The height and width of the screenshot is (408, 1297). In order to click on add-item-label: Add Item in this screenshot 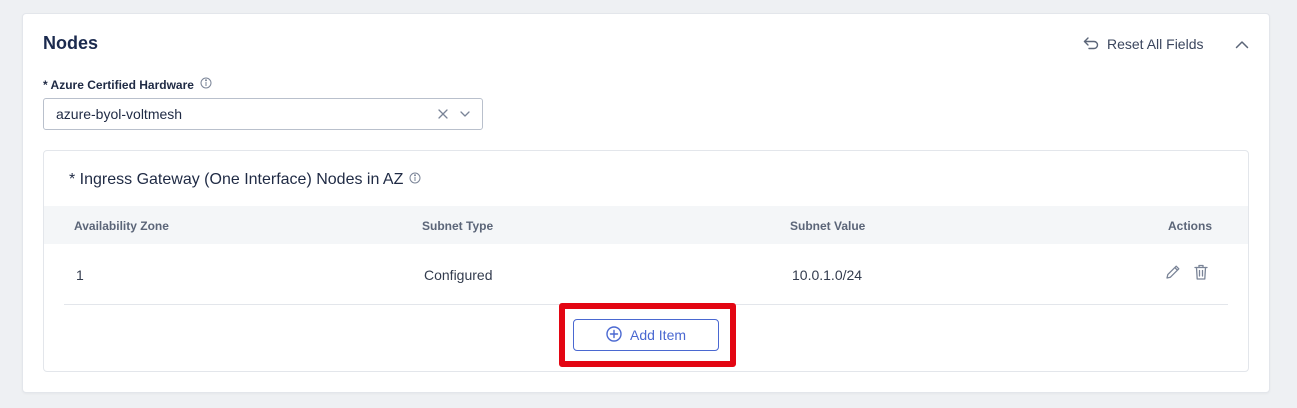, I will do `click(658, 335)`.